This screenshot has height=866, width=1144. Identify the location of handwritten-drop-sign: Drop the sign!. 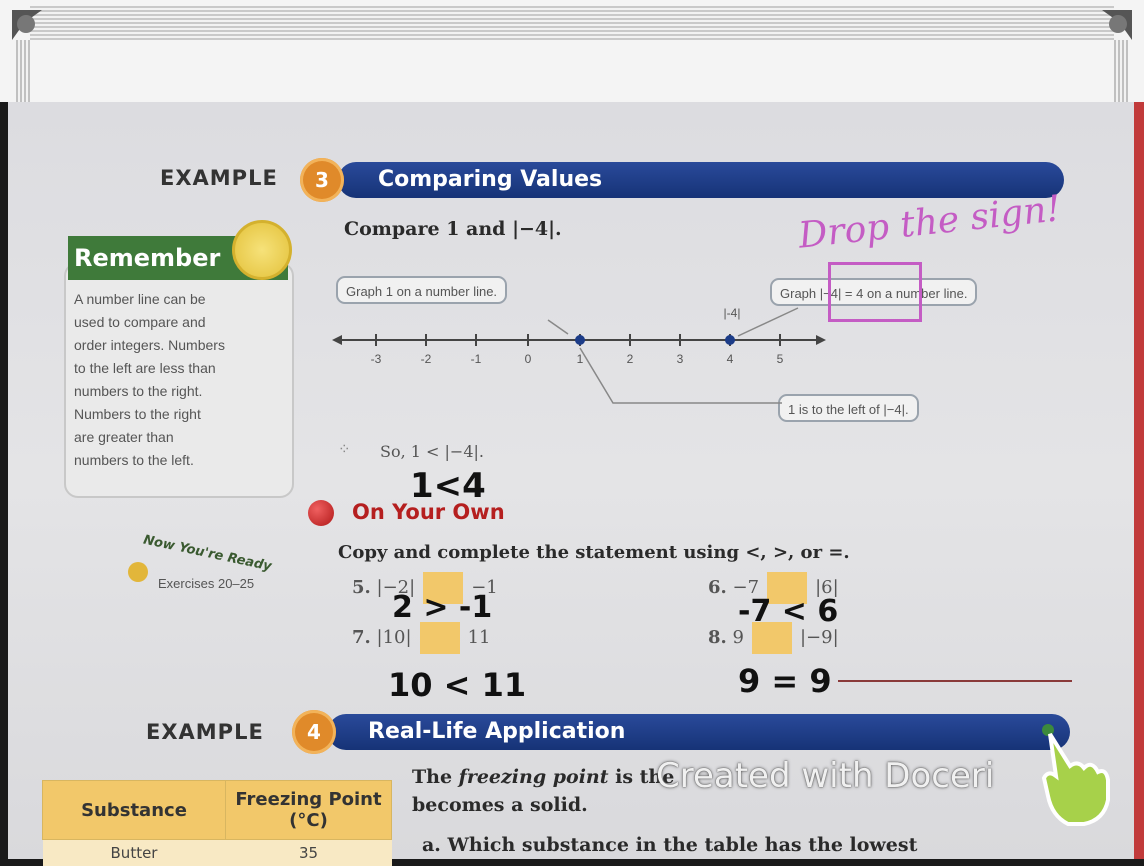
(930, 222).